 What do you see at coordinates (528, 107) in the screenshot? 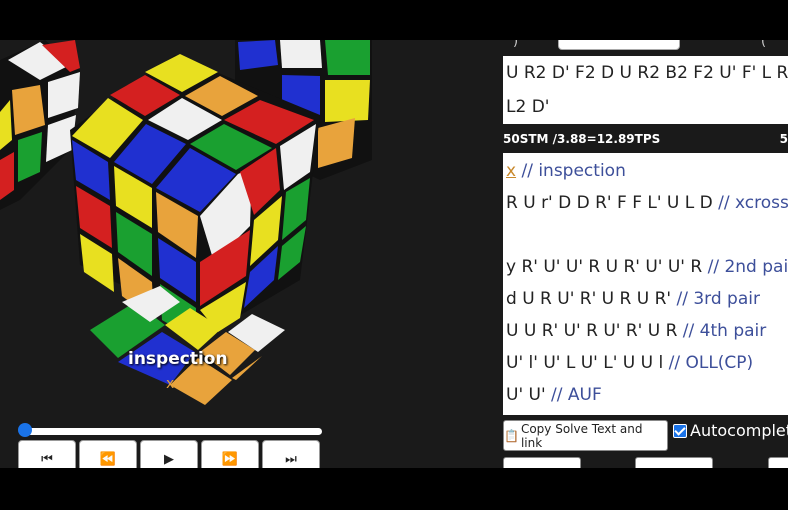
I see `scramble-line: L2 D'` at bounding box center [528, 107].